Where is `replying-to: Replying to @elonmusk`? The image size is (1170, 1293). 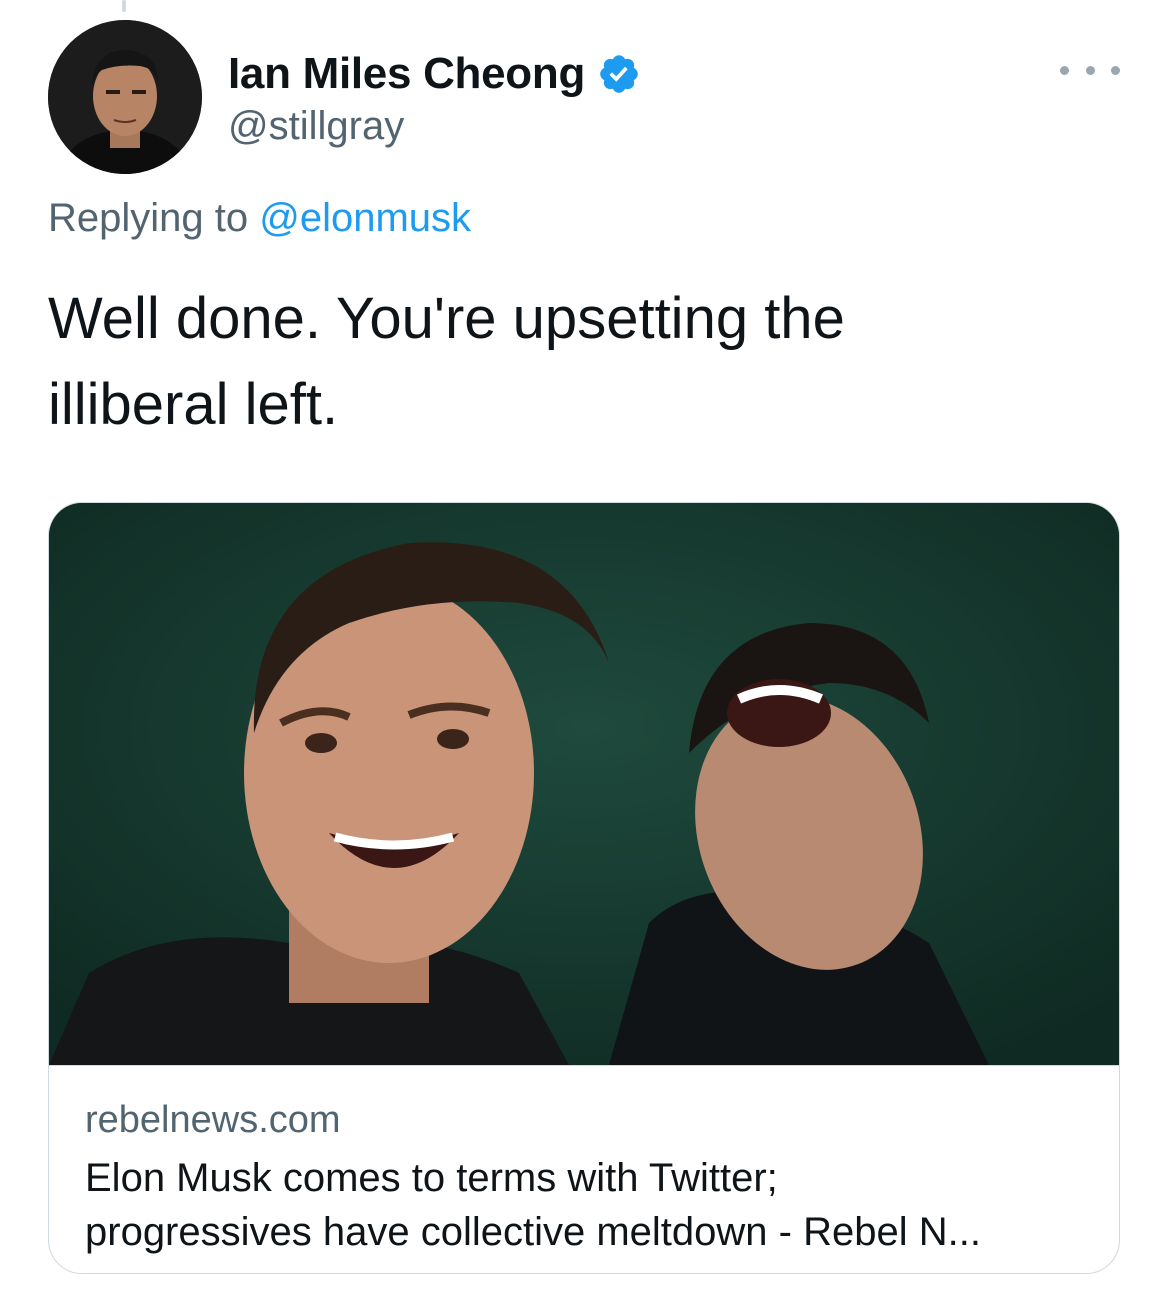
replying-to: Replying to @elonmusk is located at coordinates (259, 218).